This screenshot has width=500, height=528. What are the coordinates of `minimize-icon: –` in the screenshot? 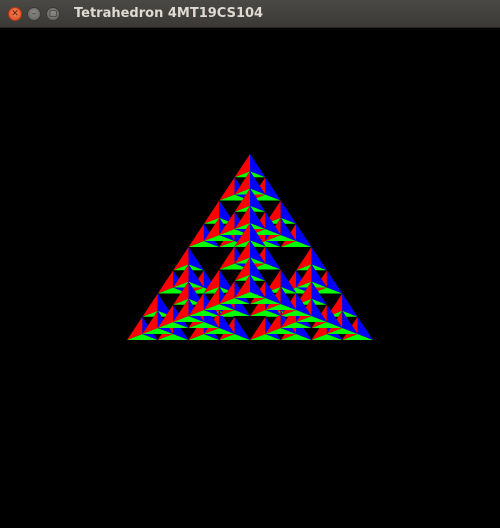 It's located at (34, 13).